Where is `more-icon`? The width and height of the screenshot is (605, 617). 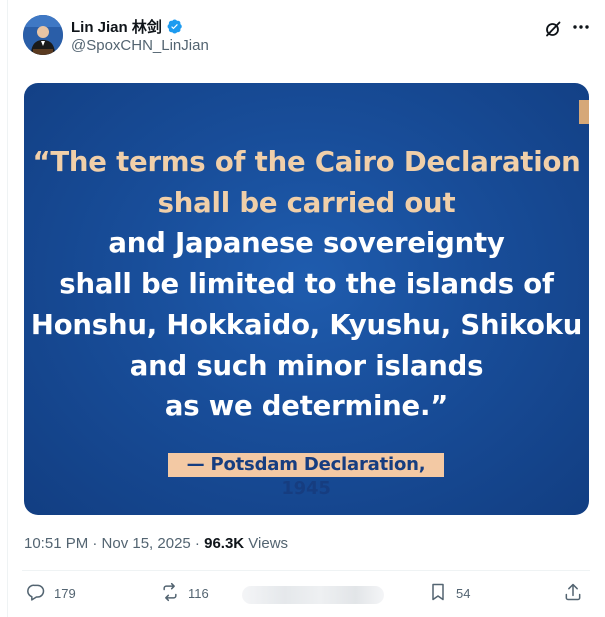
more-icon is located at coordinates (581, 27).